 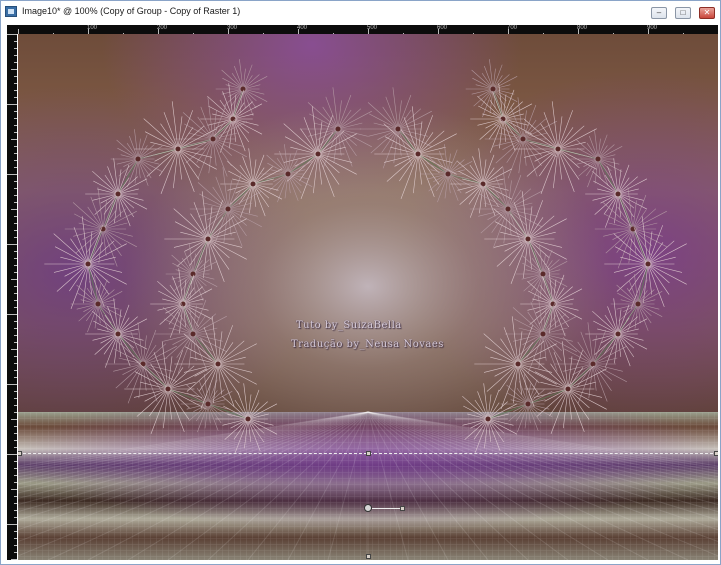 What do you see at coordinates (387, 508) in the screenshot?
I see `rotation-arm` at bounding box center [387, 508].